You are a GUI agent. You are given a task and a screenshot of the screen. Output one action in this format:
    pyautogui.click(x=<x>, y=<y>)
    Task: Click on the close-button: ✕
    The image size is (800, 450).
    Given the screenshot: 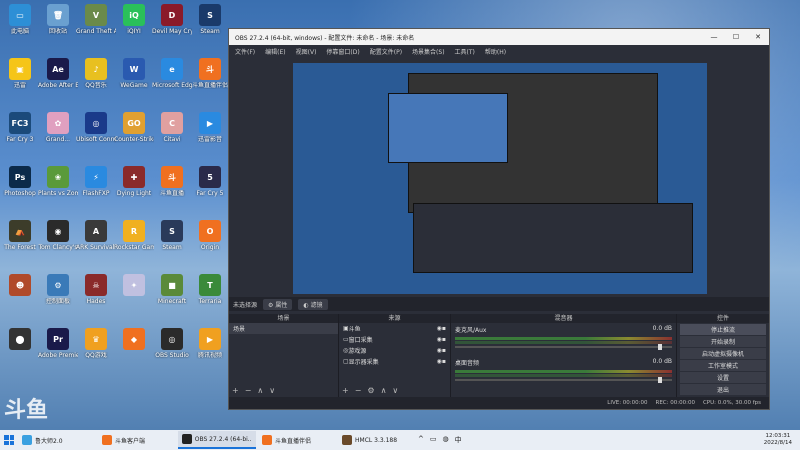 What is the action you would take?
    pyautogui.click(x=758, y=37)
    